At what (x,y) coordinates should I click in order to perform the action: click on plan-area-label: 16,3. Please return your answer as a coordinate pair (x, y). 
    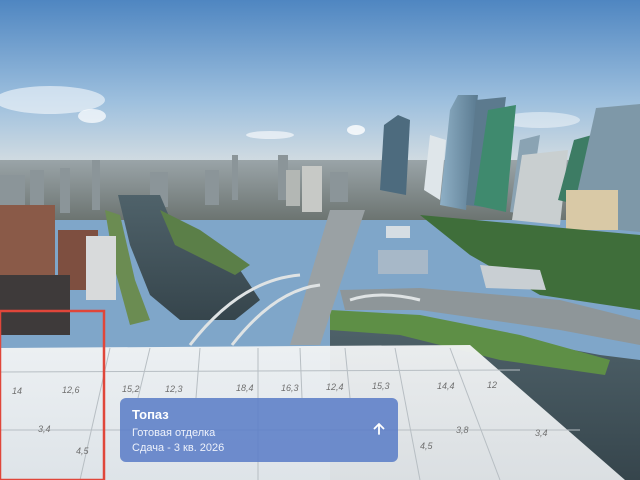
    Looking at the image, I should click on (290, 388).